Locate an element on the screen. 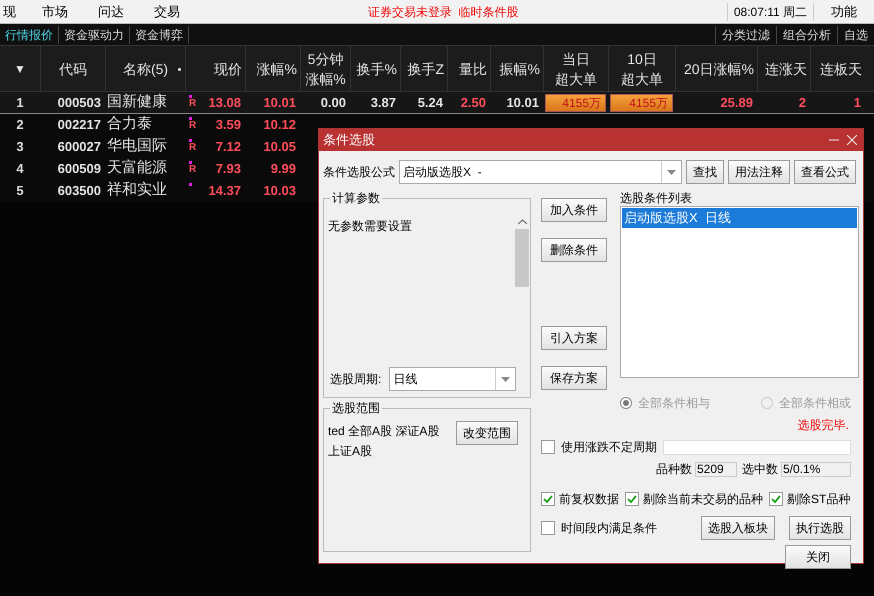 This screenshot has height=596, width=874. table-cell-text: 华电国际 is located at coordinates (137, 146).